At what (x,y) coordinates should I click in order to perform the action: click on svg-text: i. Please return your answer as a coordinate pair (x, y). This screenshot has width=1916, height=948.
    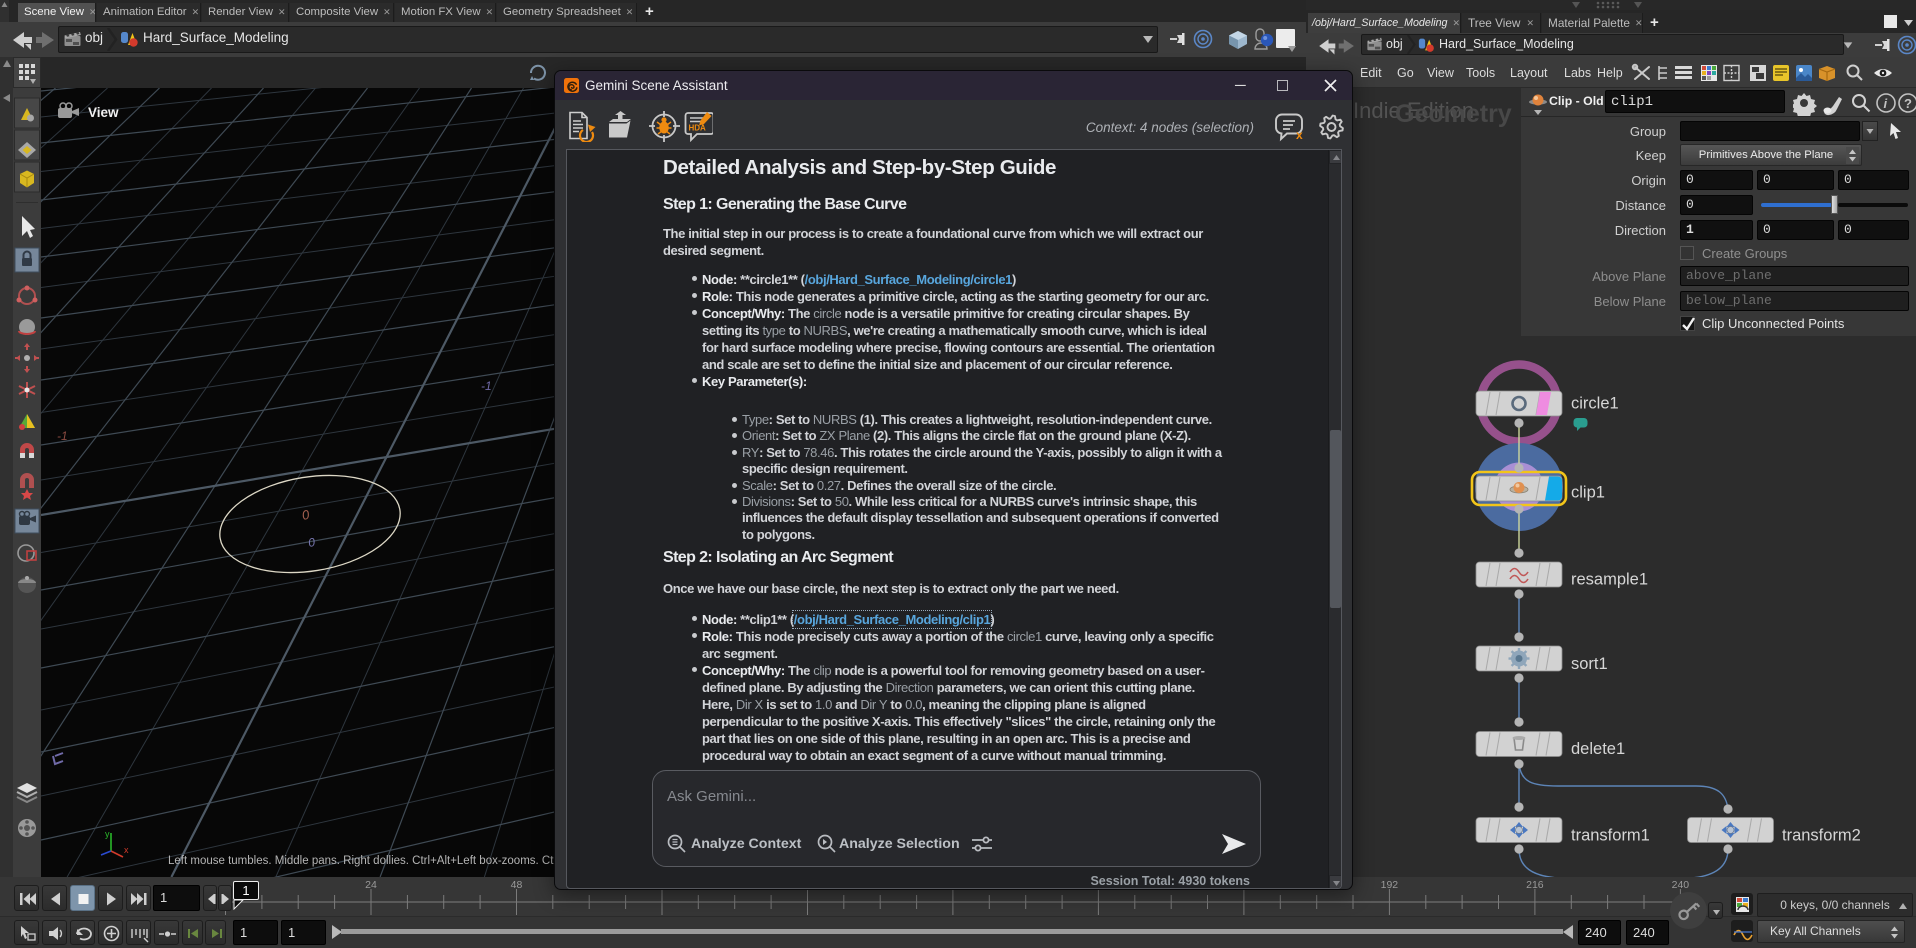
    Looking at the image, I should click on (1886, 103).